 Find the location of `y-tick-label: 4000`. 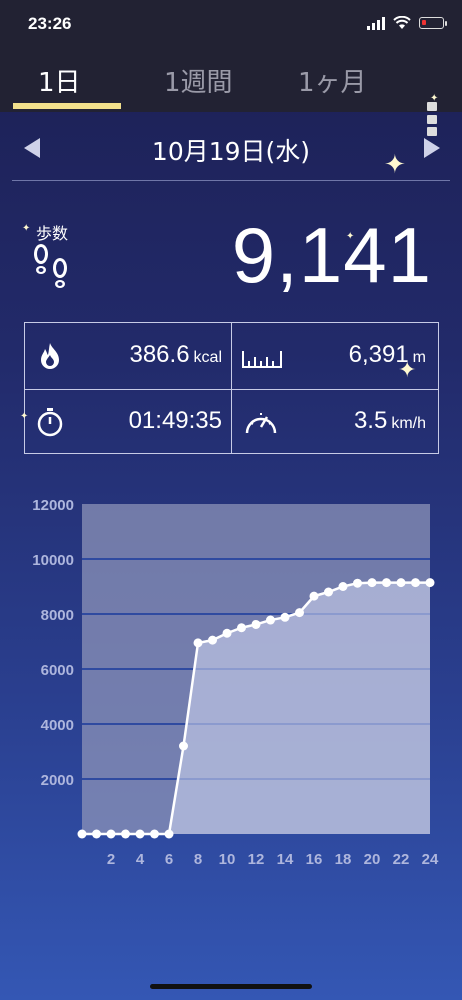

y-tick-label: 4000 is located at coordinates (57, 725).